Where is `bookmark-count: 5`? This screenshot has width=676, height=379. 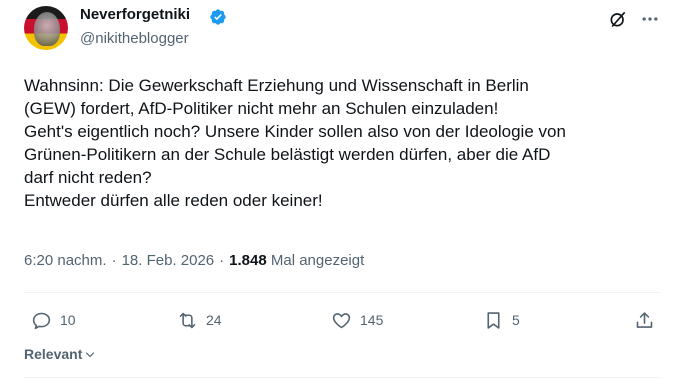 bookmark-count: 5 is located at coordinates (516, 320).